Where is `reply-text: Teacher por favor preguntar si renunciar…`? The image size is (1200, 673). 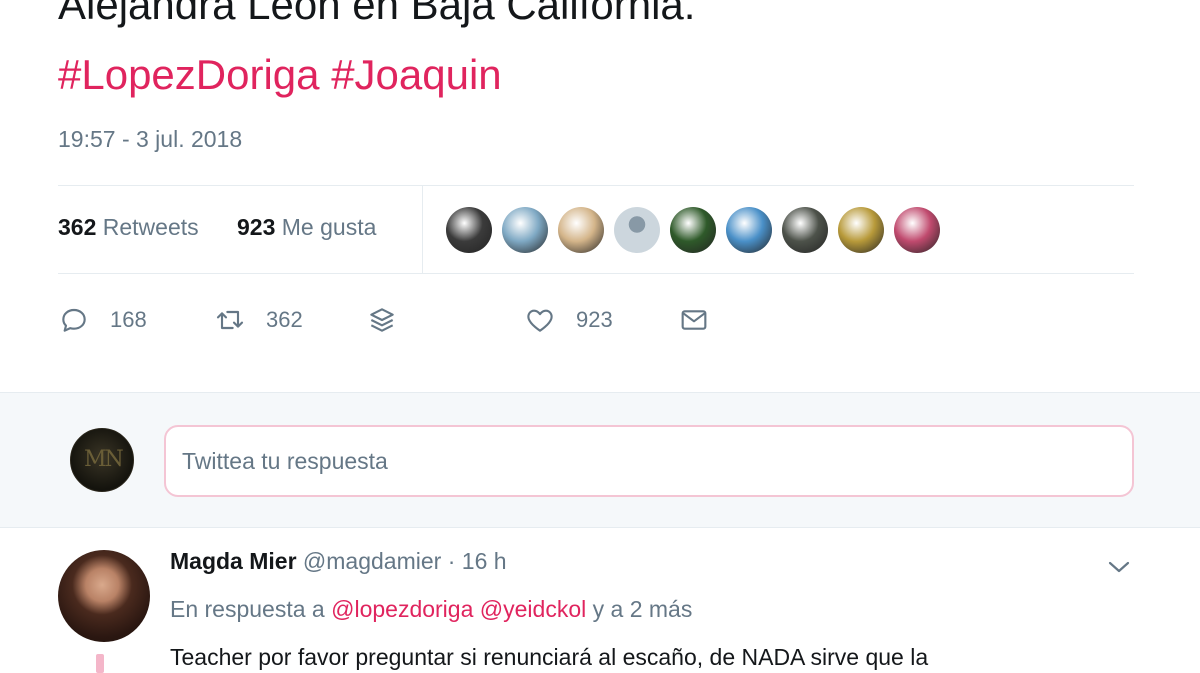
reply-text: Teacher por favor preguntar si renunciar… is located at coordinates (549, 657).